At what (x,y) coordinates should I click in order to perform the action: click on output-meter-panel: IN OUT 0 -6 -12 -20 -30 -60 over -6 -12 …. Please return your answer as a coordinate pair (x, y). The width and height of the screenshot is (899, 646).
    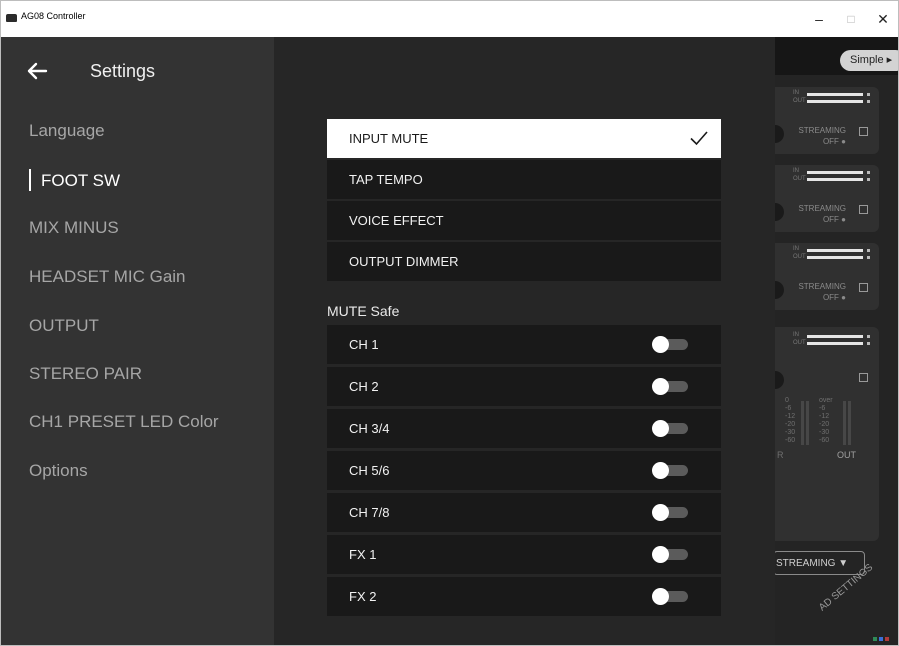
    Looking at the image, I should click on (827, 434).